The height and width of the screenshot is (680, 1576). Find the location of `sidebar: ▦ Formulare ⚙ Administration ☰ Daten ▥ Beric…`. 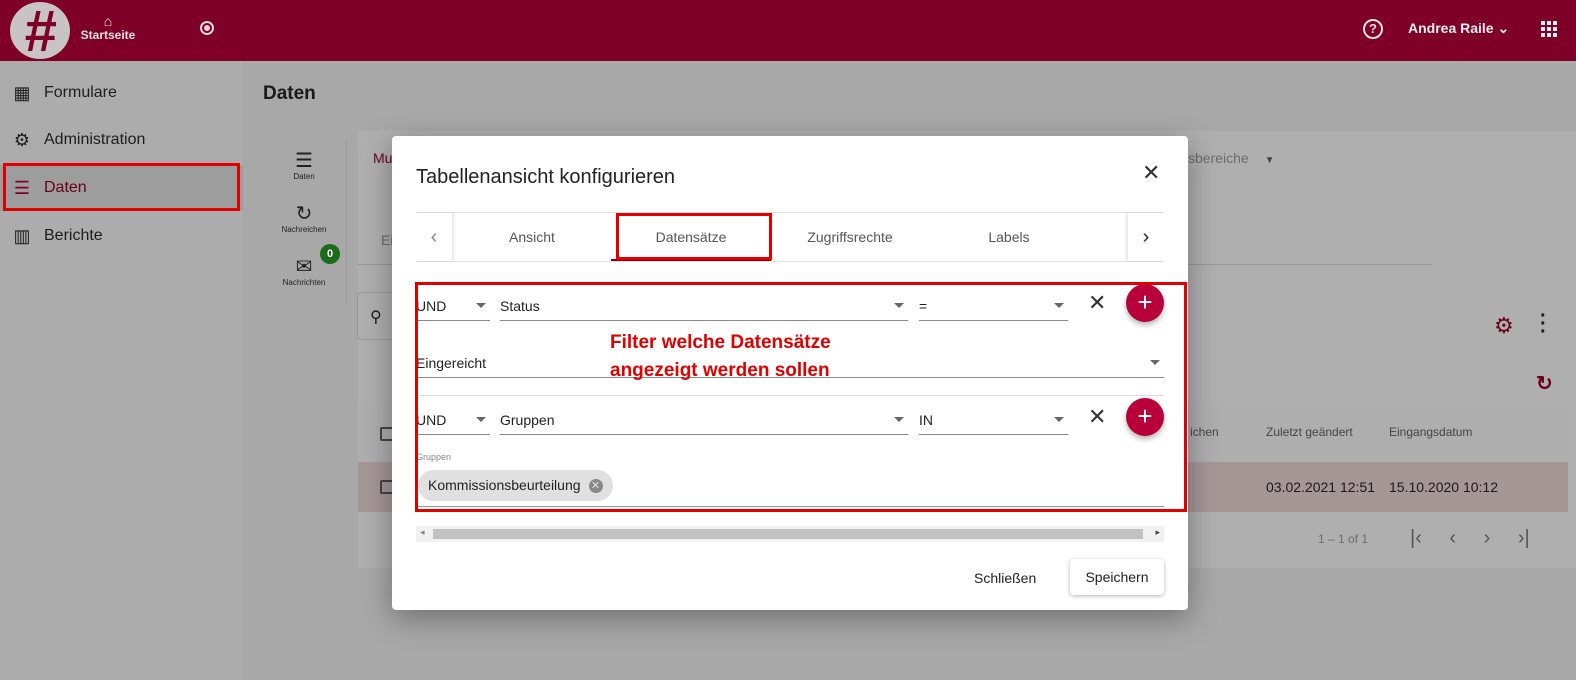

sidebar: ▦ Formulare ⚙ Administration ☰ Daten ▥ Beric… is located at coordinates (121, 370).